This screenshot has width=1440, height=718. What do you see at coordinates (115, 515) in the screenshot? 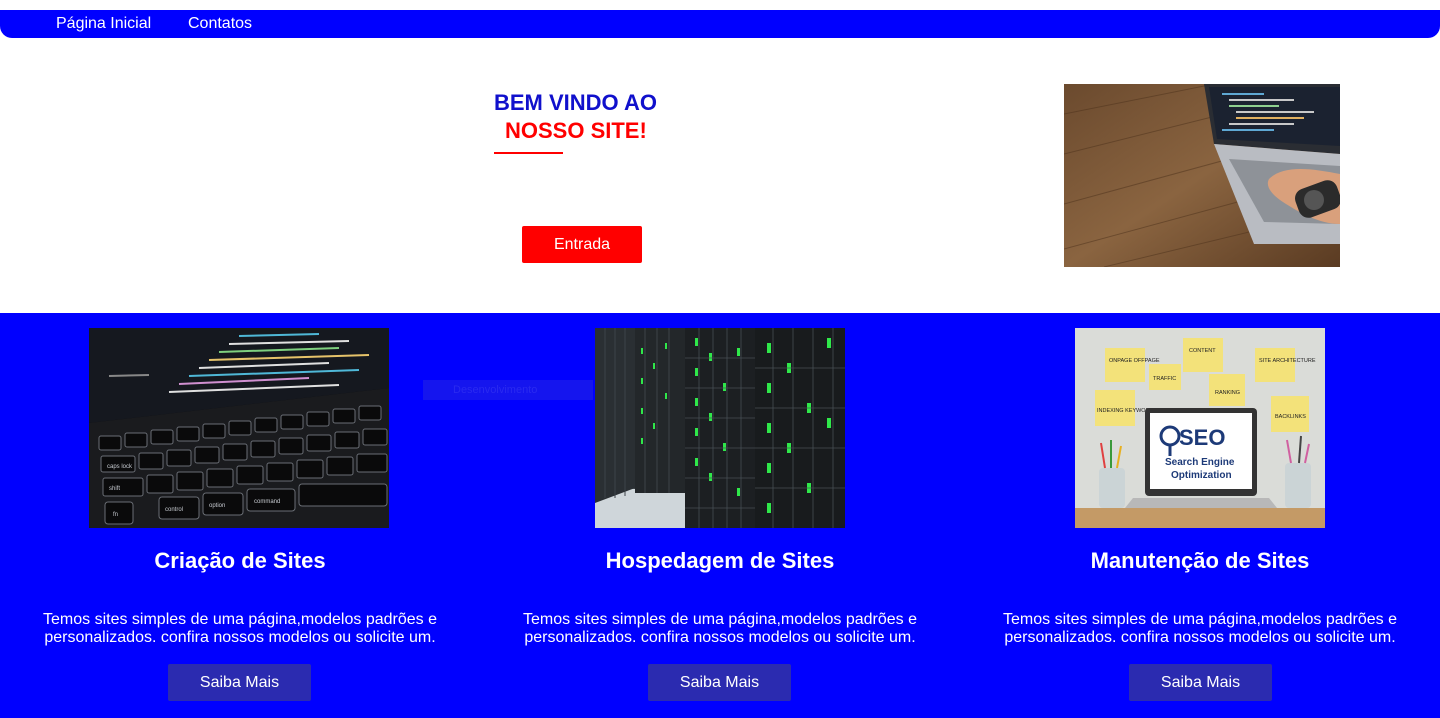
I see `key-fn-label: fn` at bounding box center [115, 515].